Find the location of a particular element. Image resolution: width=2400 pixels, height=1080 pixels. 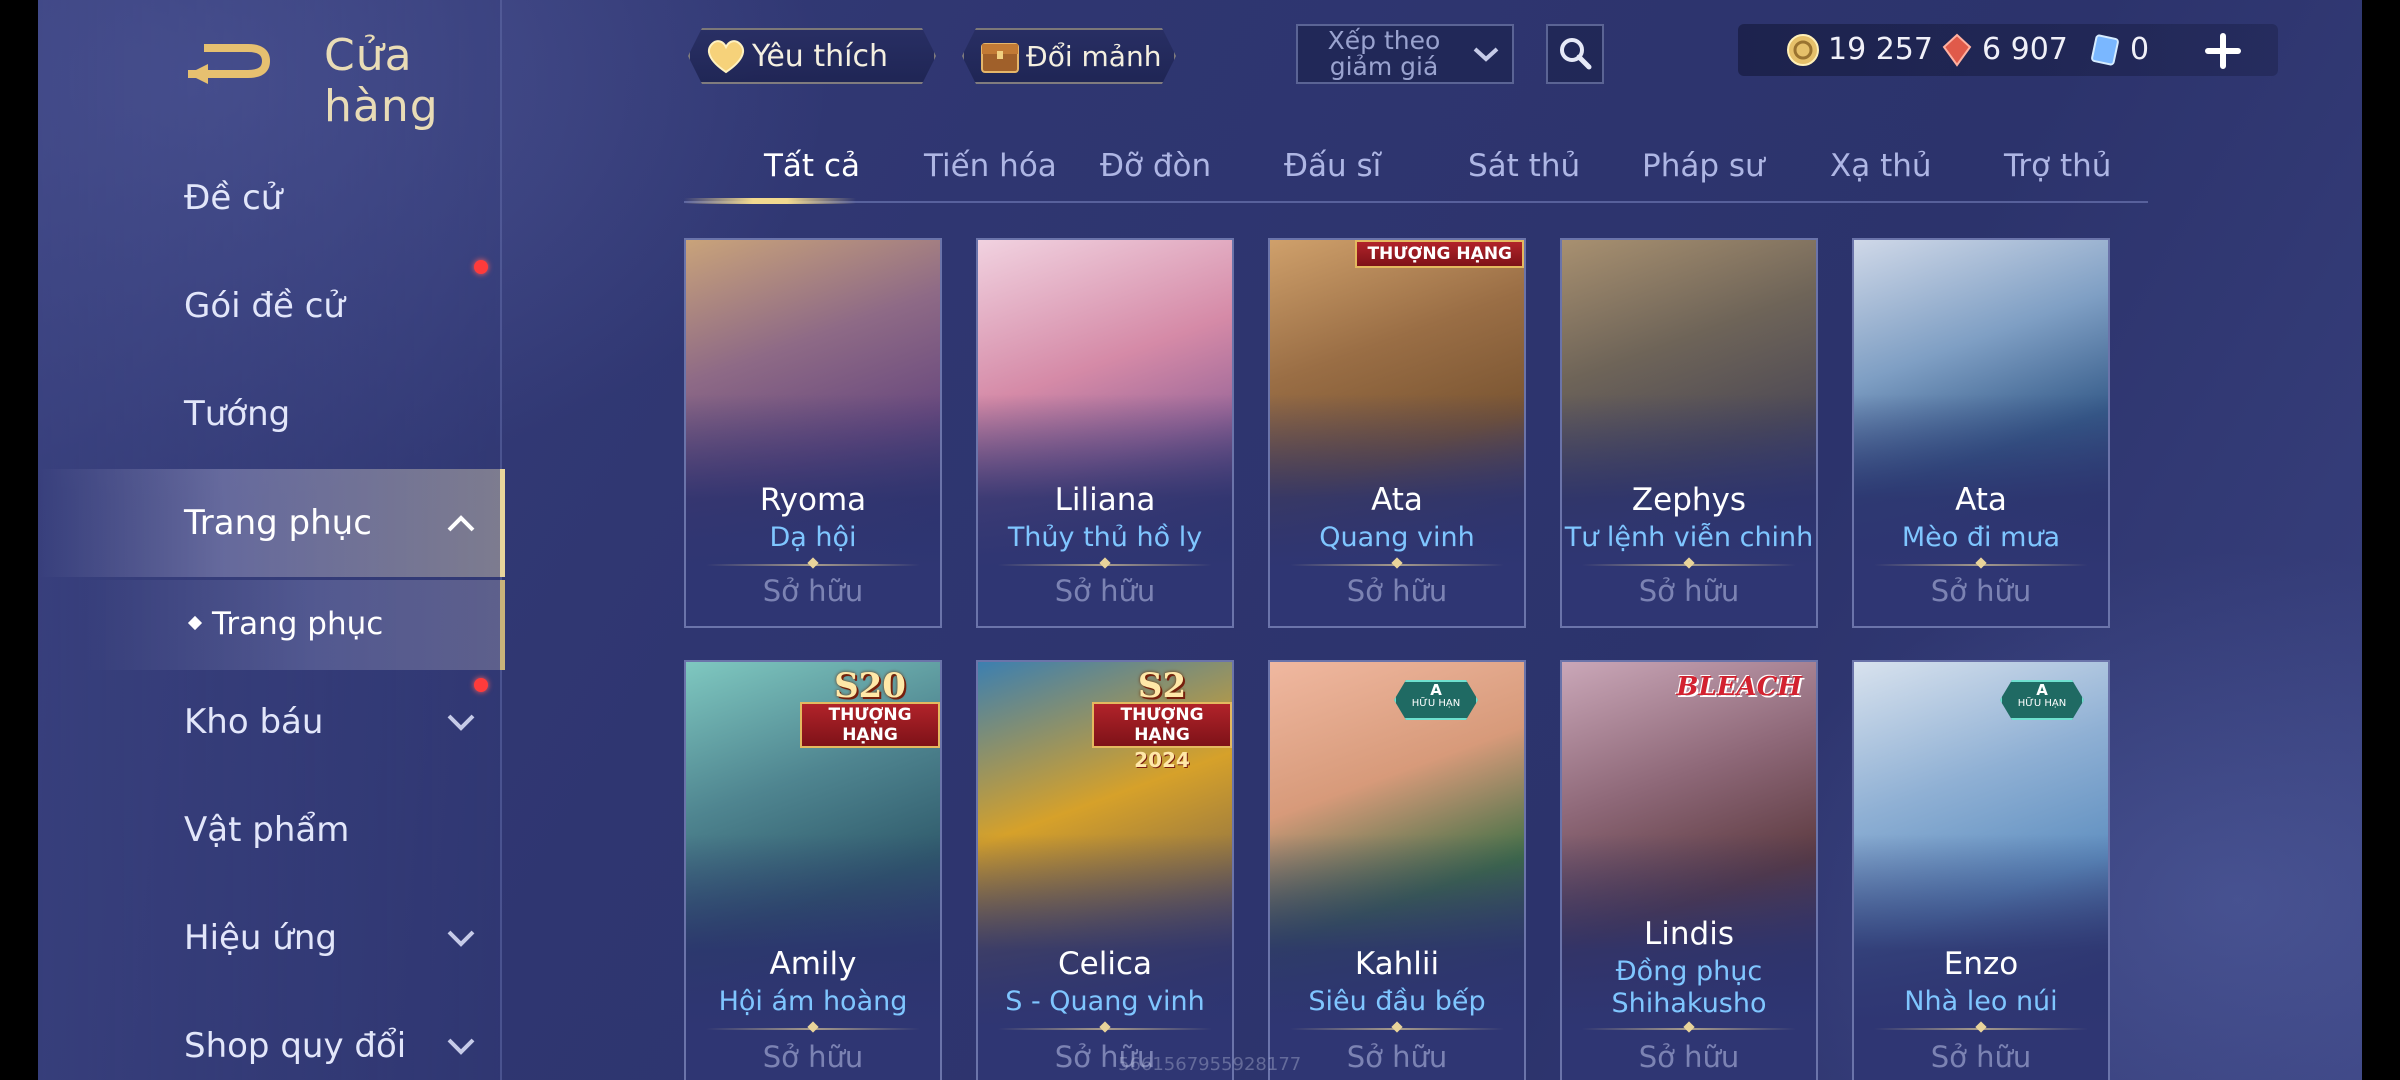

chest-icon is located at coordinates (1000, 56).